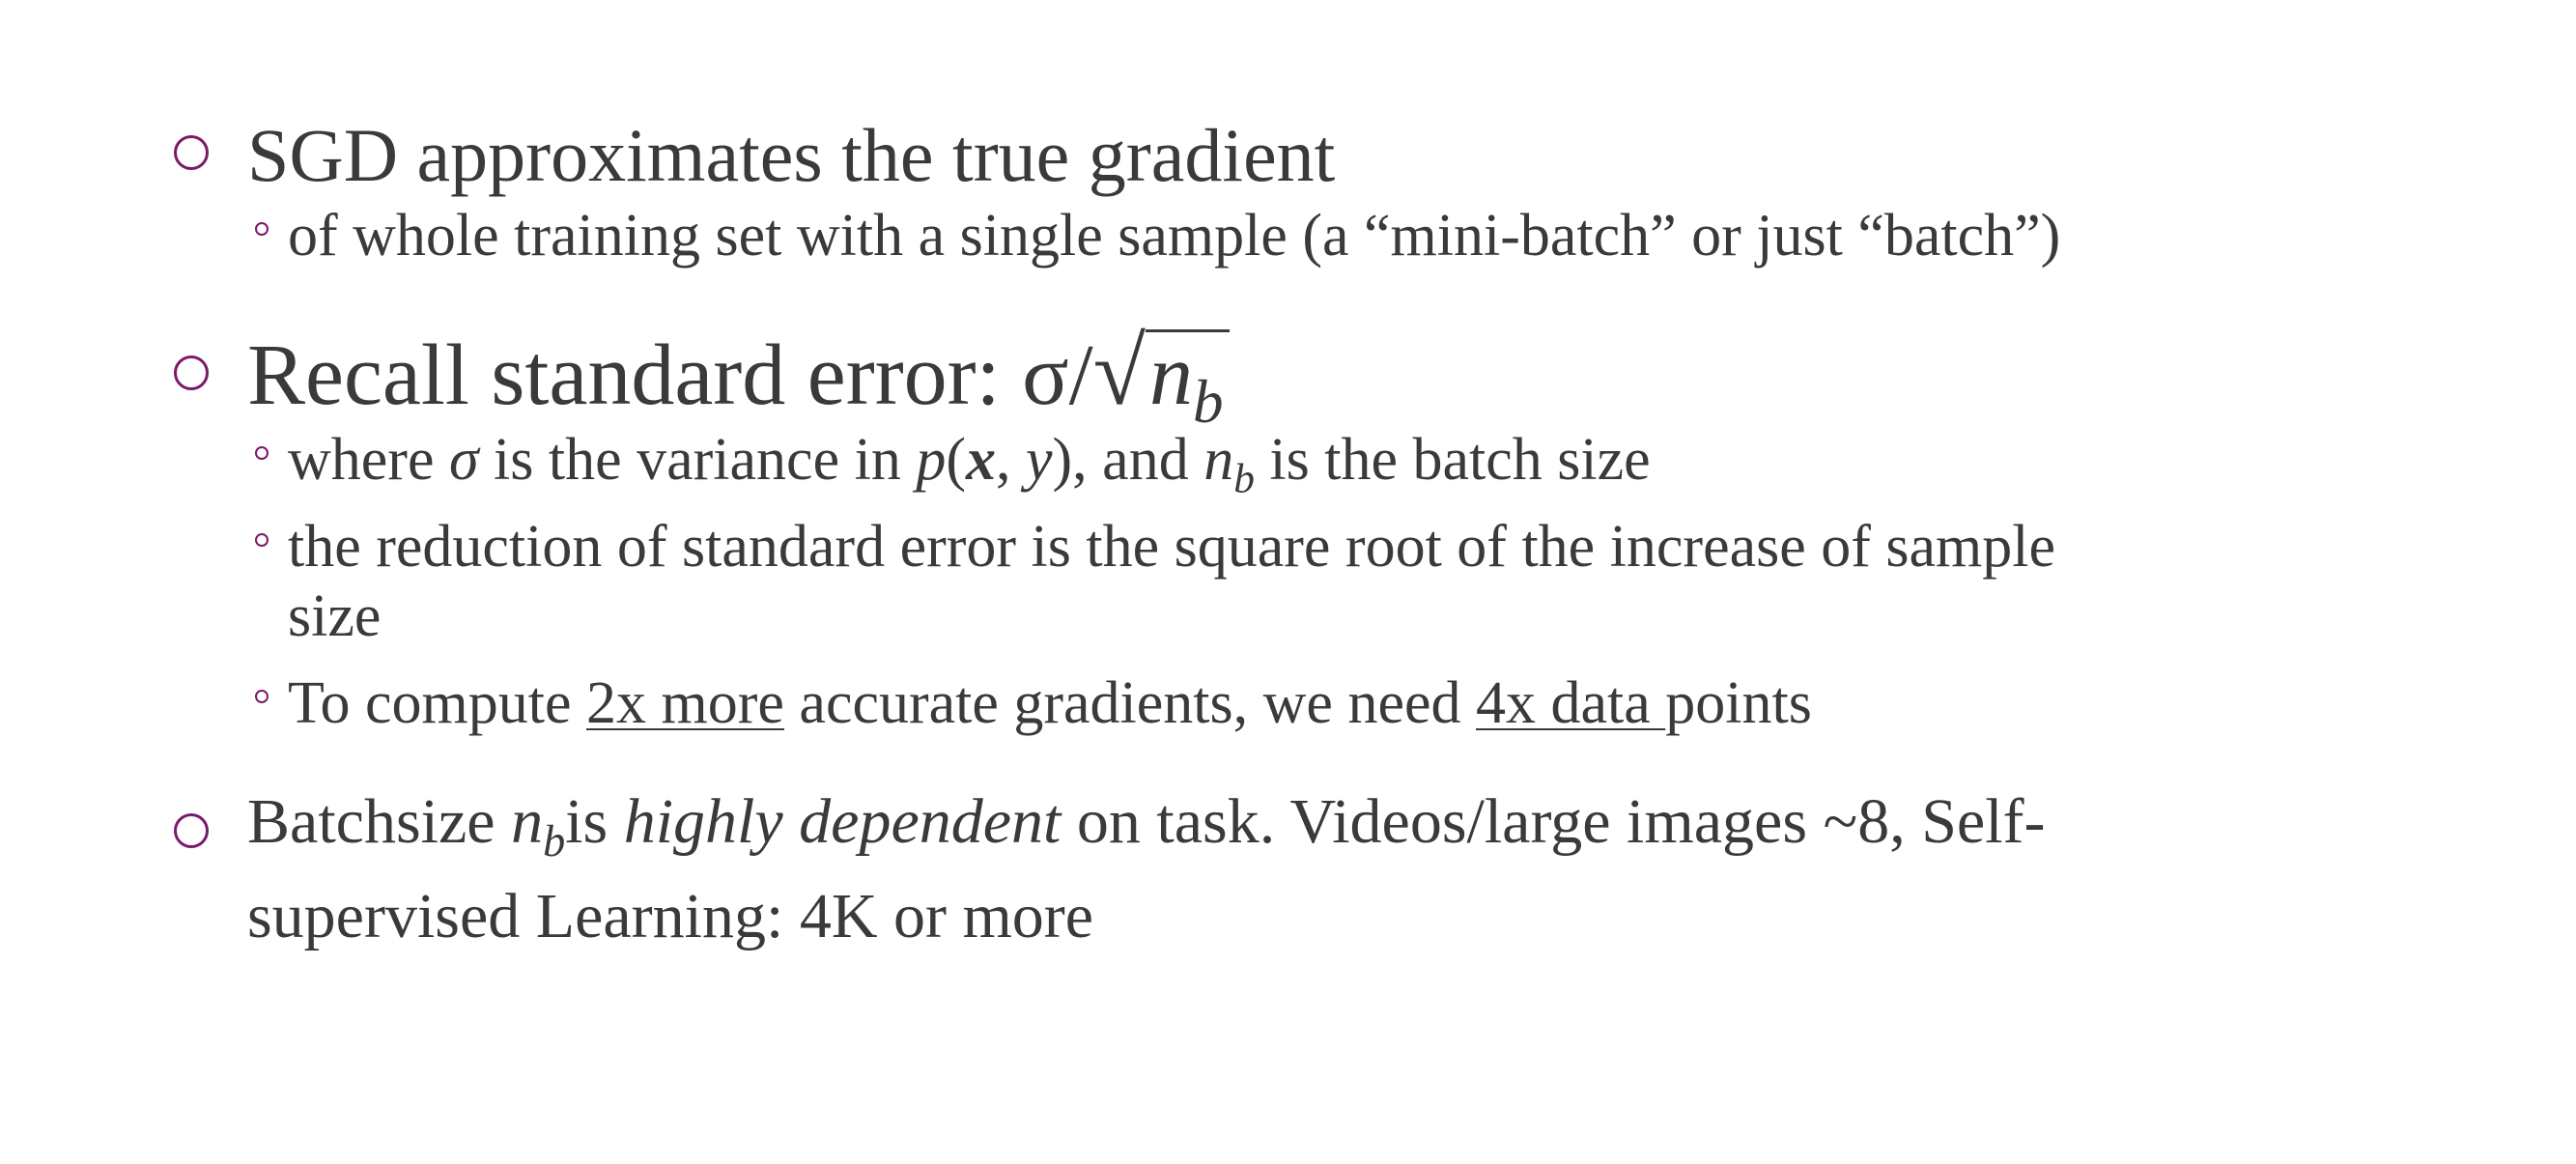 This screenshot has height=1164, width=2576. What do you see at coordinates (335, 616) in the screenshot?
I see `text-line: size` at bounding box center [335, 616].